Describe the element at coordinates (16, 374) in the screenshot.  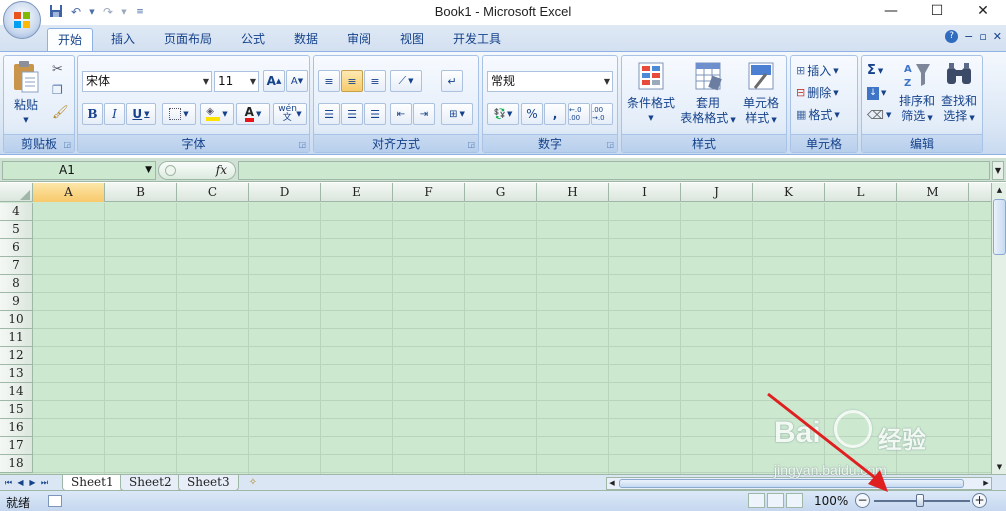
I see `row-header-13: 13` at that location.